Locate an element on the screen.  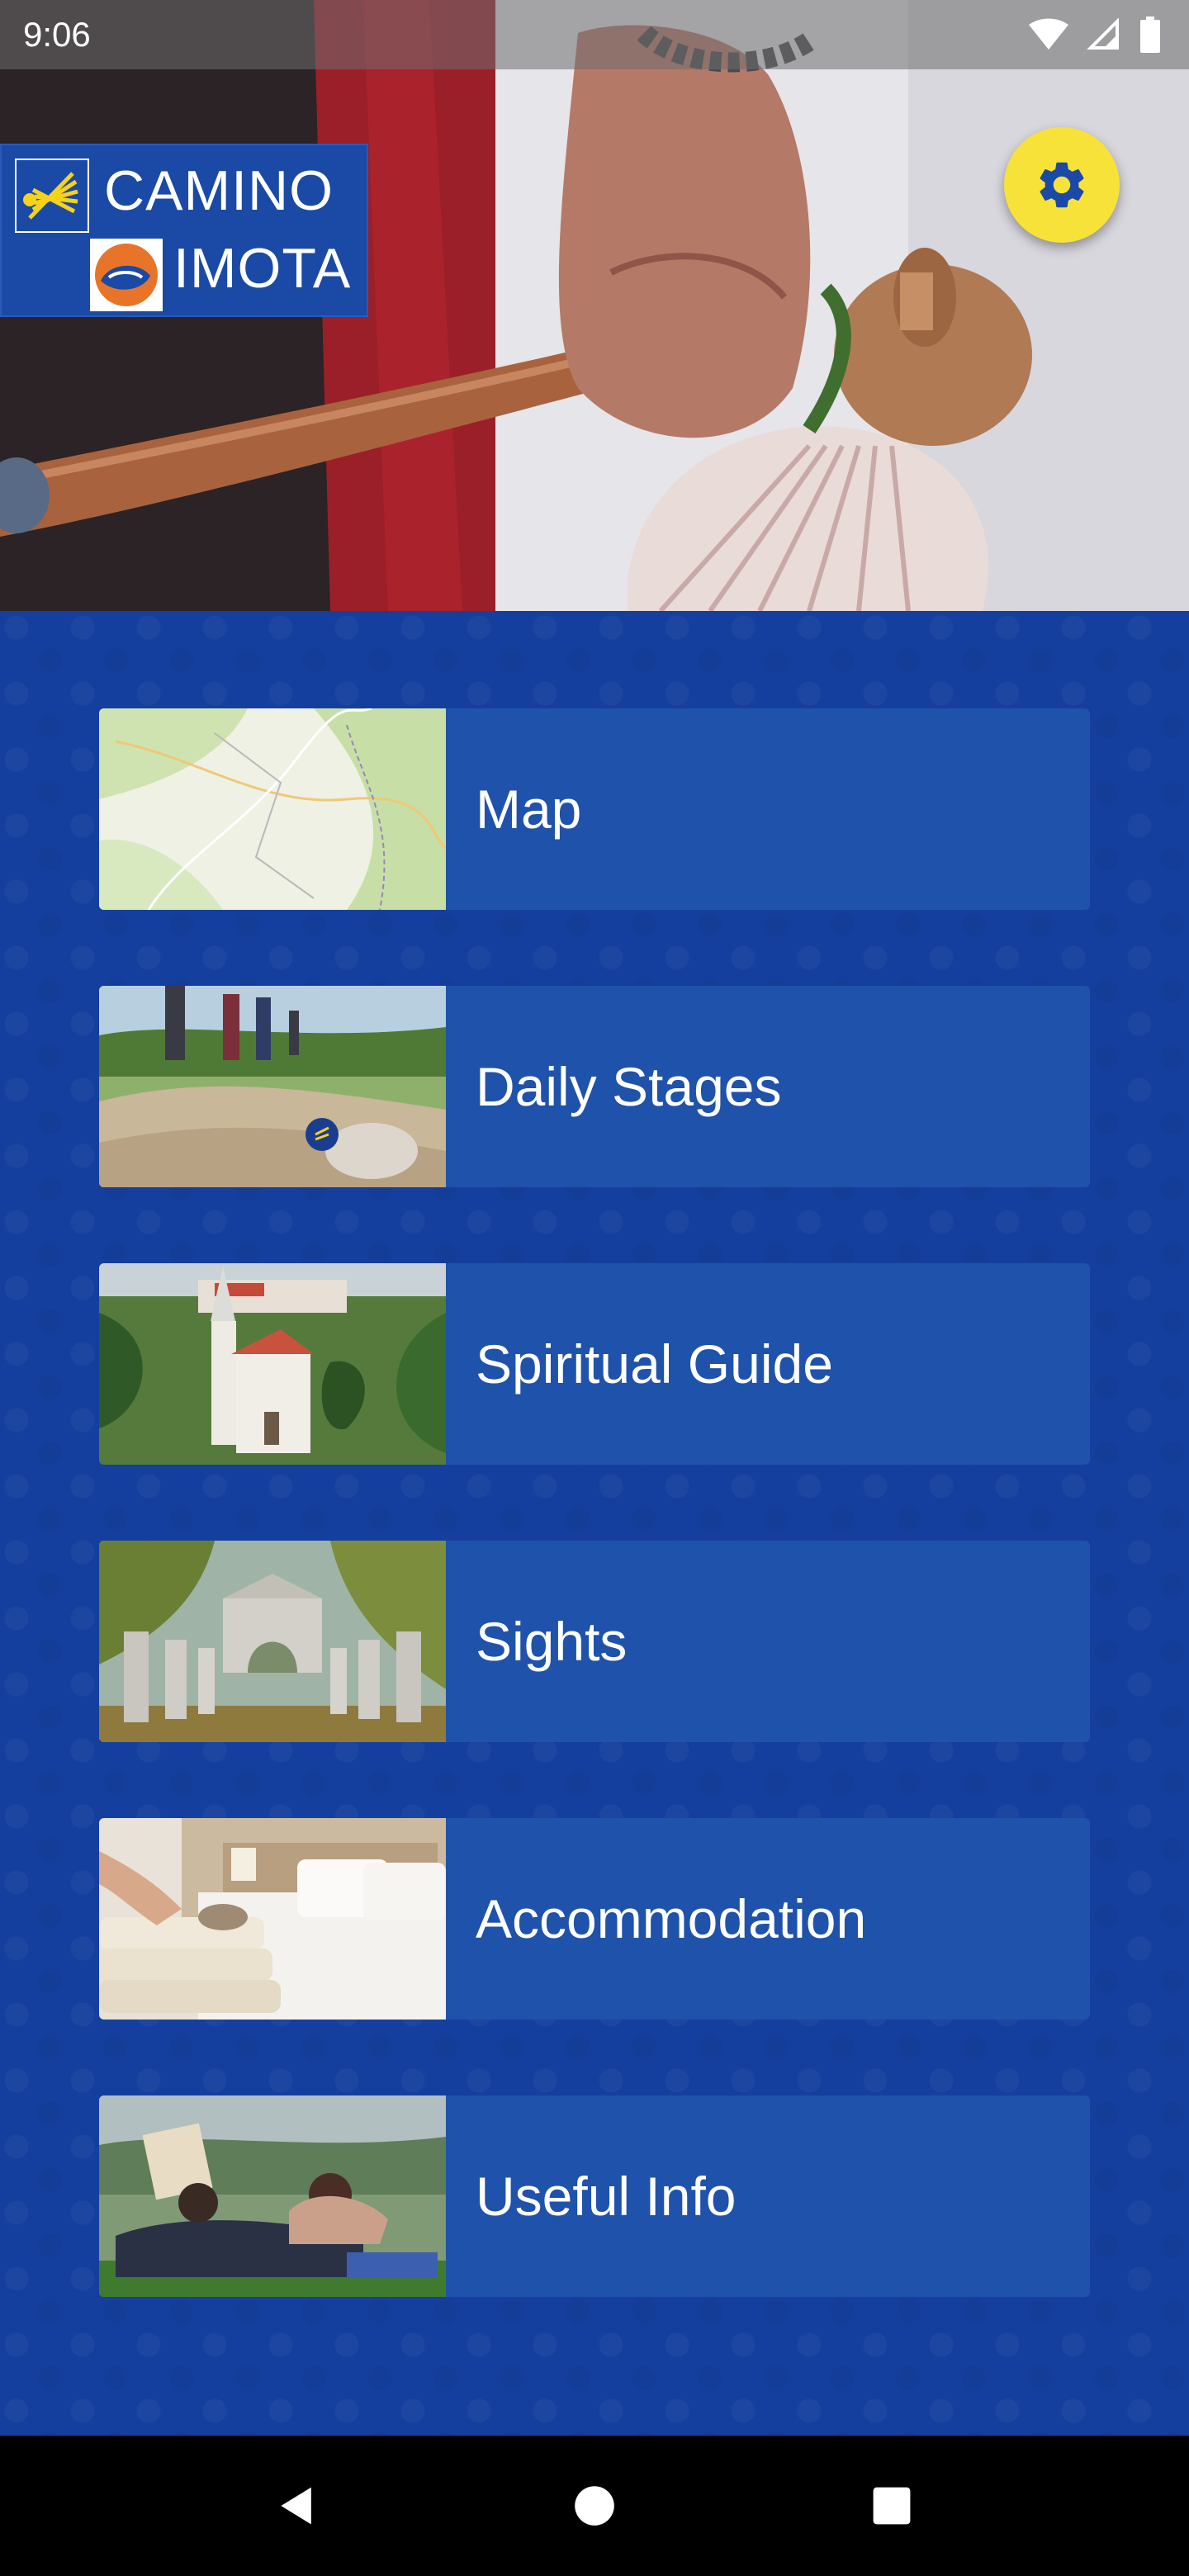
church-thumbnail is located at coordinates (272, 1364).